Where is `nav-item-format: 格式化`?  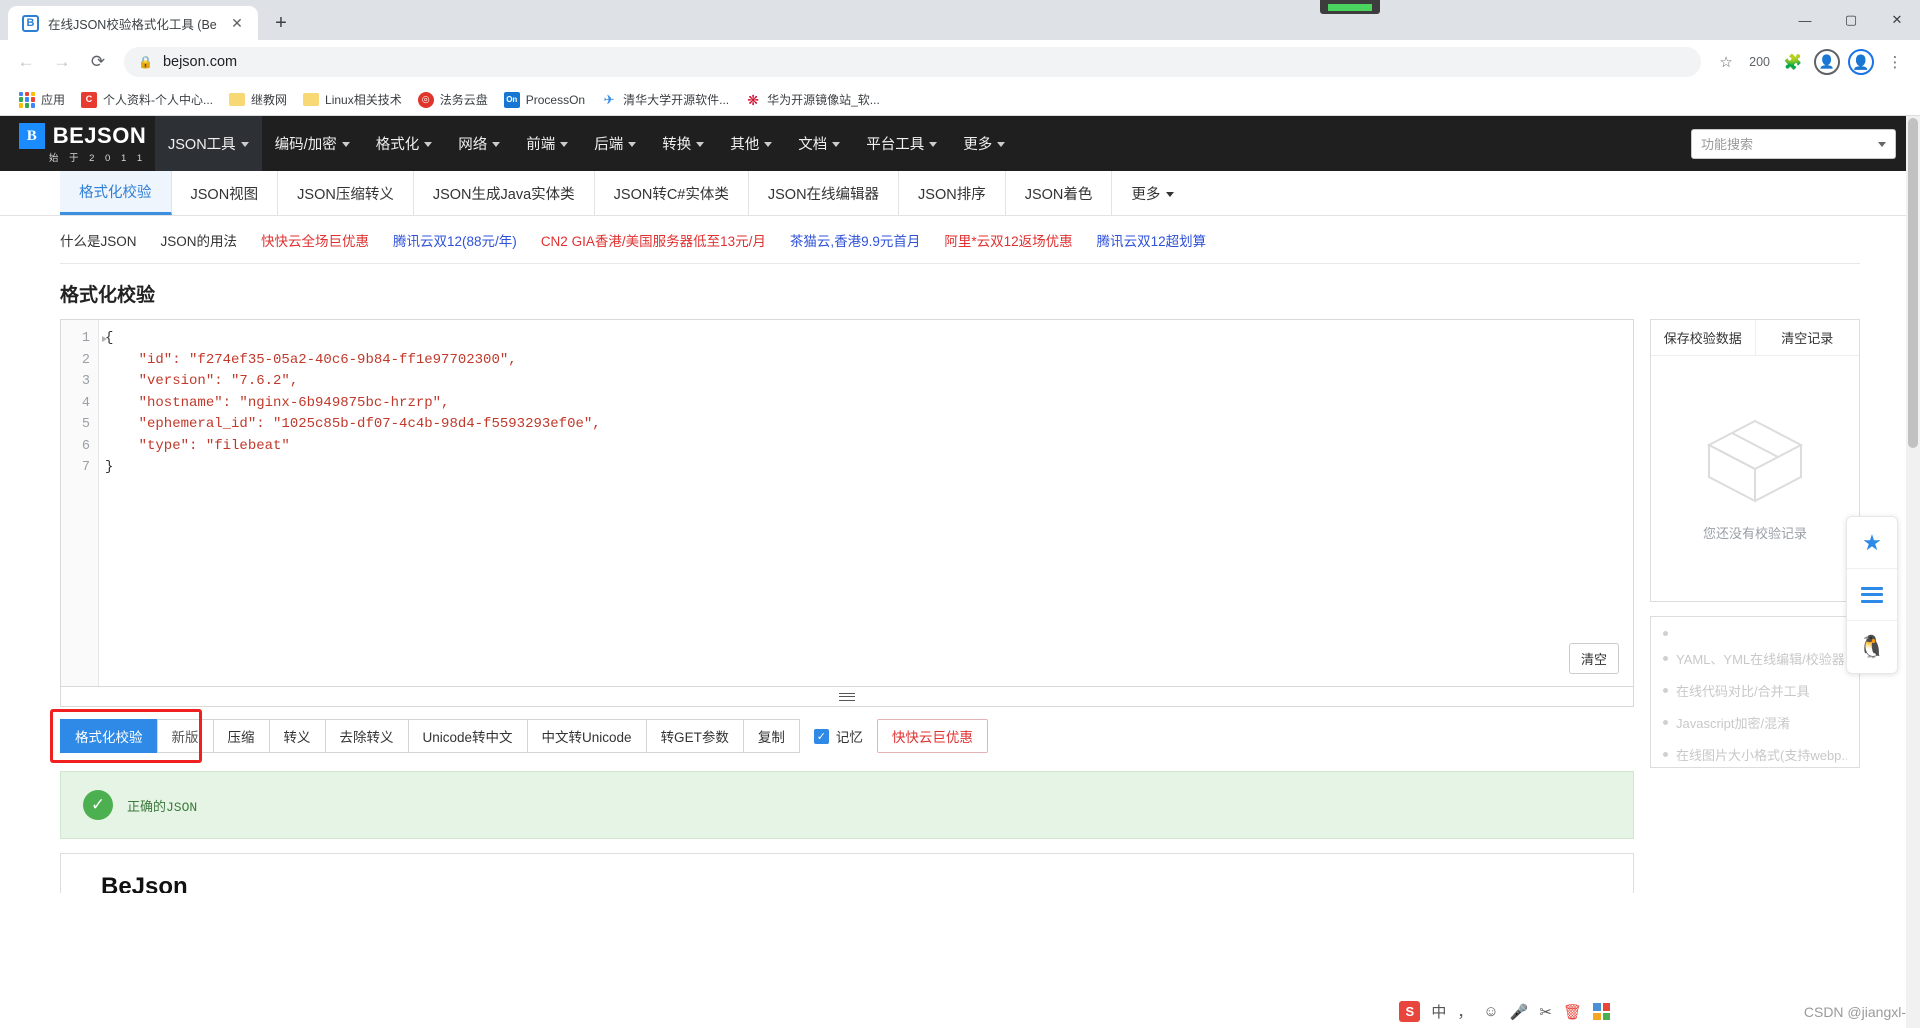 nav-item-format: 格式化 is located at coordinates (404, 143).